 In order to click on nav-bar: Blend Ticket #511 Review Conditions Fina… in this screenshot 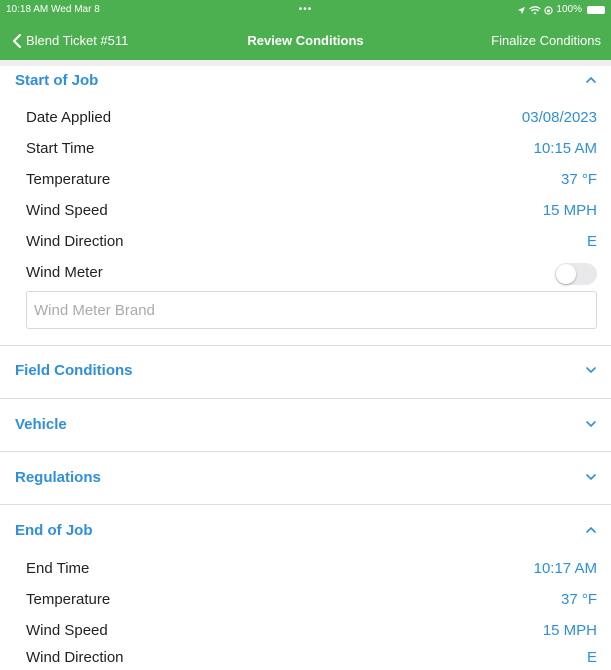, I will do `click(305, 41)`.